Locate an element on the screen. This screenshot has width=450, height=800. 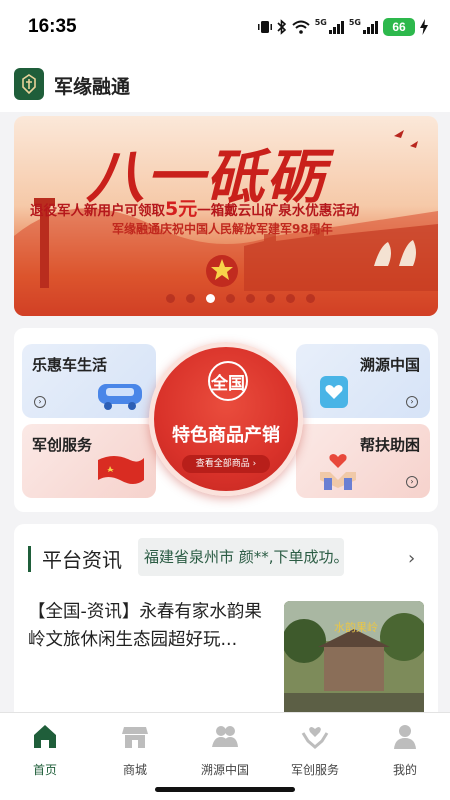
section-accent-bar is located at coordinates (29, 559).